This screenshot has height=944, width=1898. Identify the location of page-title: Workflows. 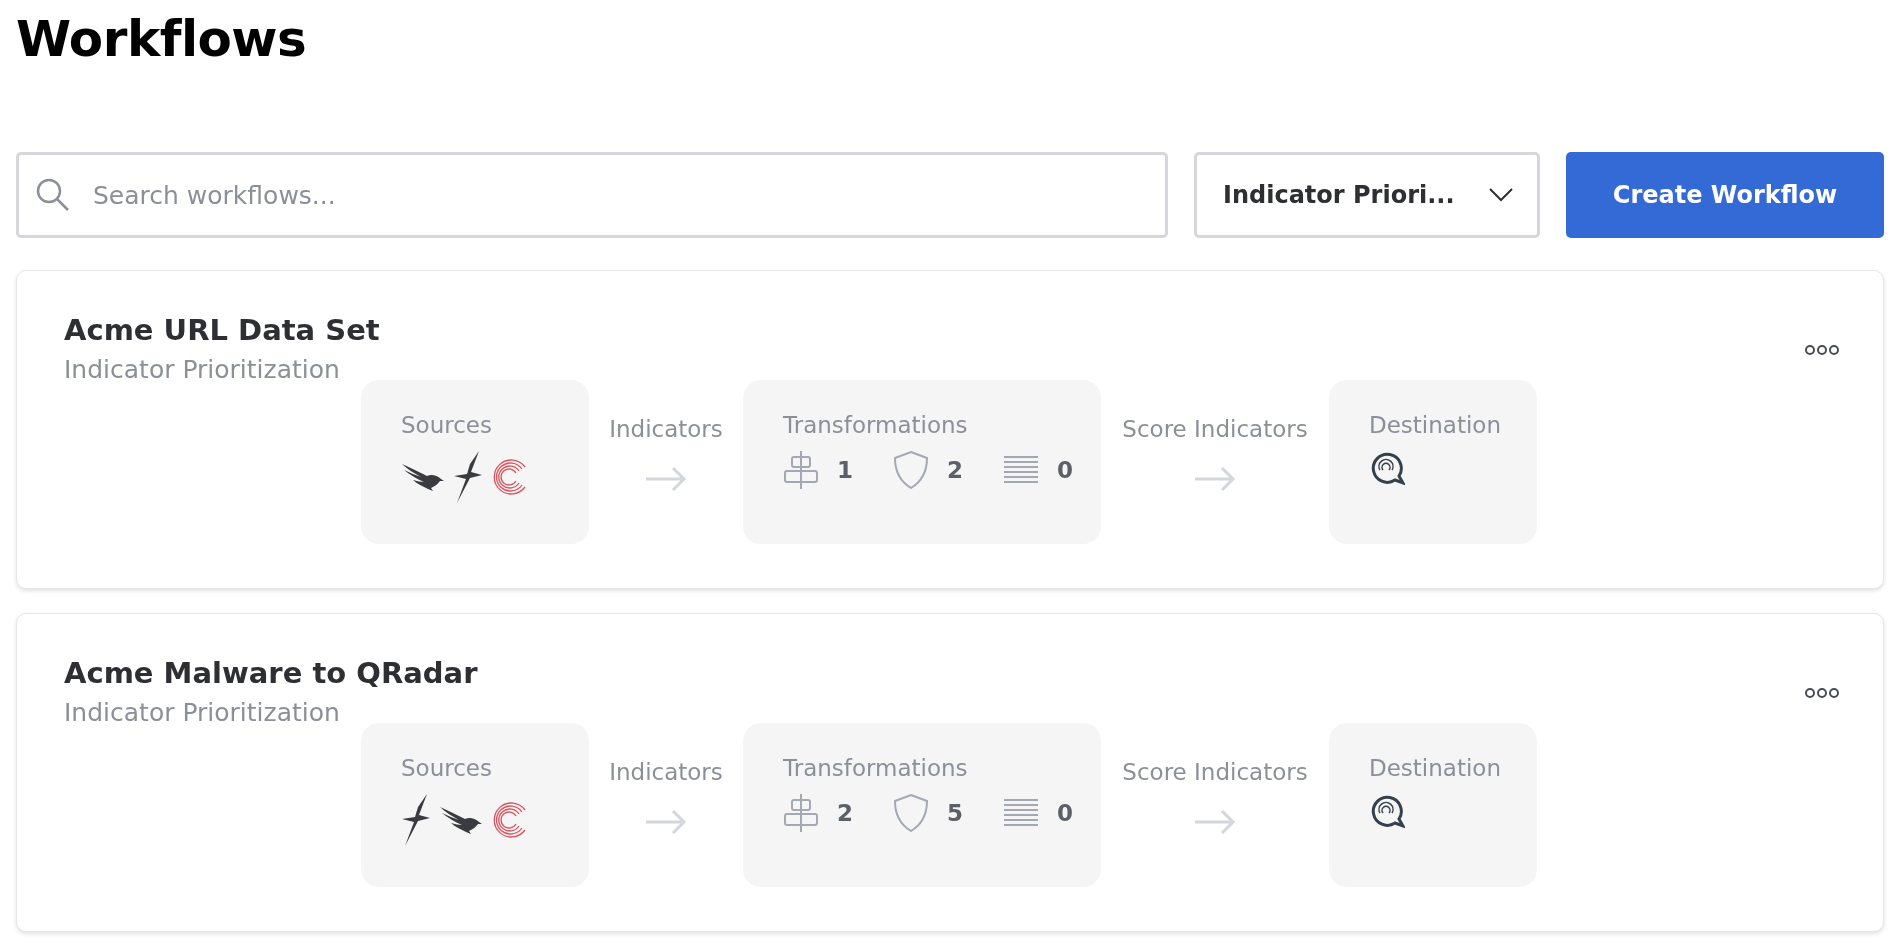
(162, 39).